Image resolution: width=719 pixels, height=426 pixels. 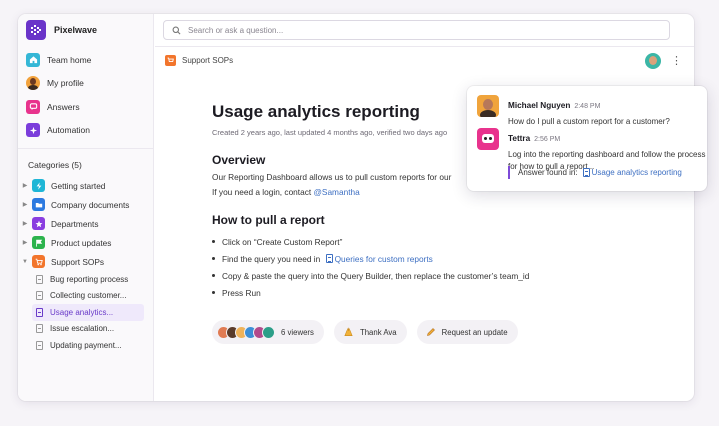 What do you see at coordinates (548, 172) in the screenshot?
I see `answer-label: Answer found in:` at bounding box center [548, 172].